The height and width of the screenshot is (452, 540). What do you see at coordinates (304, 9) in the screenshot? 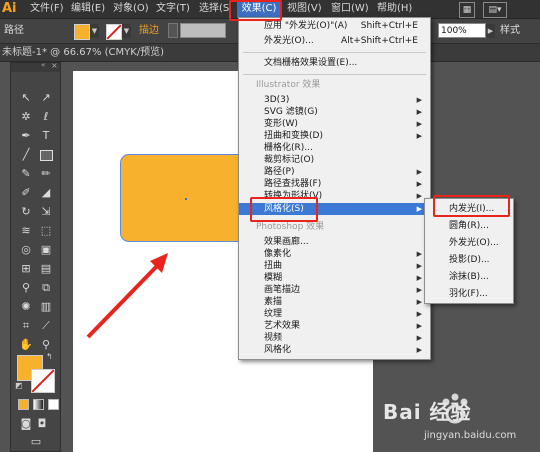
I see `menu-view: 视图(V)` at bounding box center [304, 9].